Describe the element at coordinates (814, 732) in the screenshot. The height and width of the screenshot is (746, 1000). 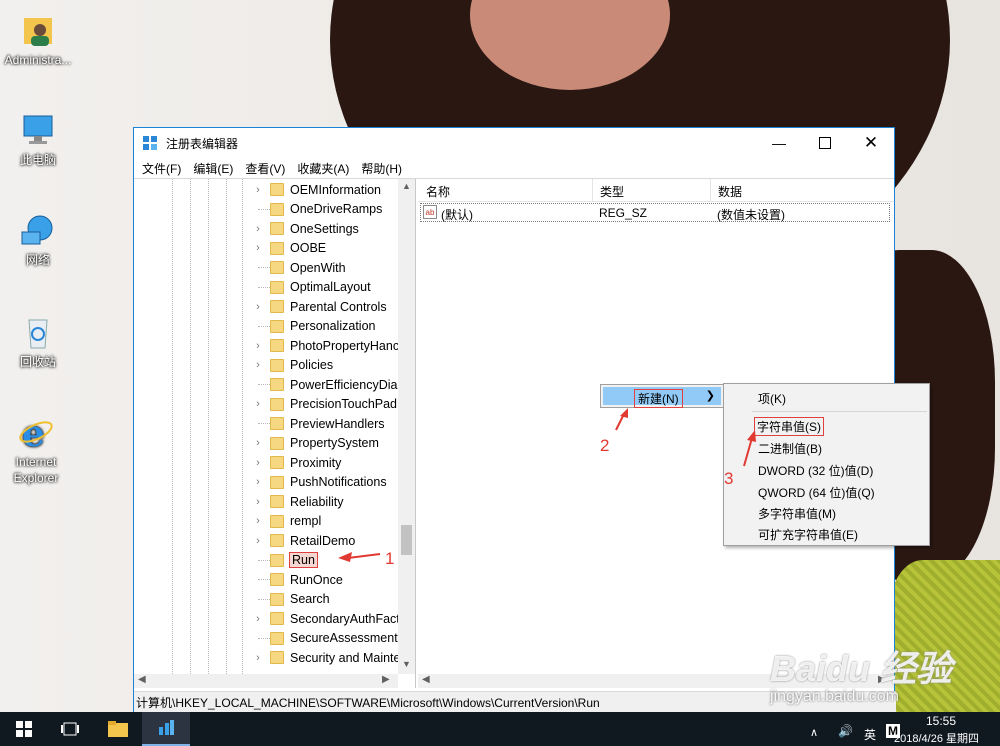
I see `chevron-up-icon: ∧` at that location.